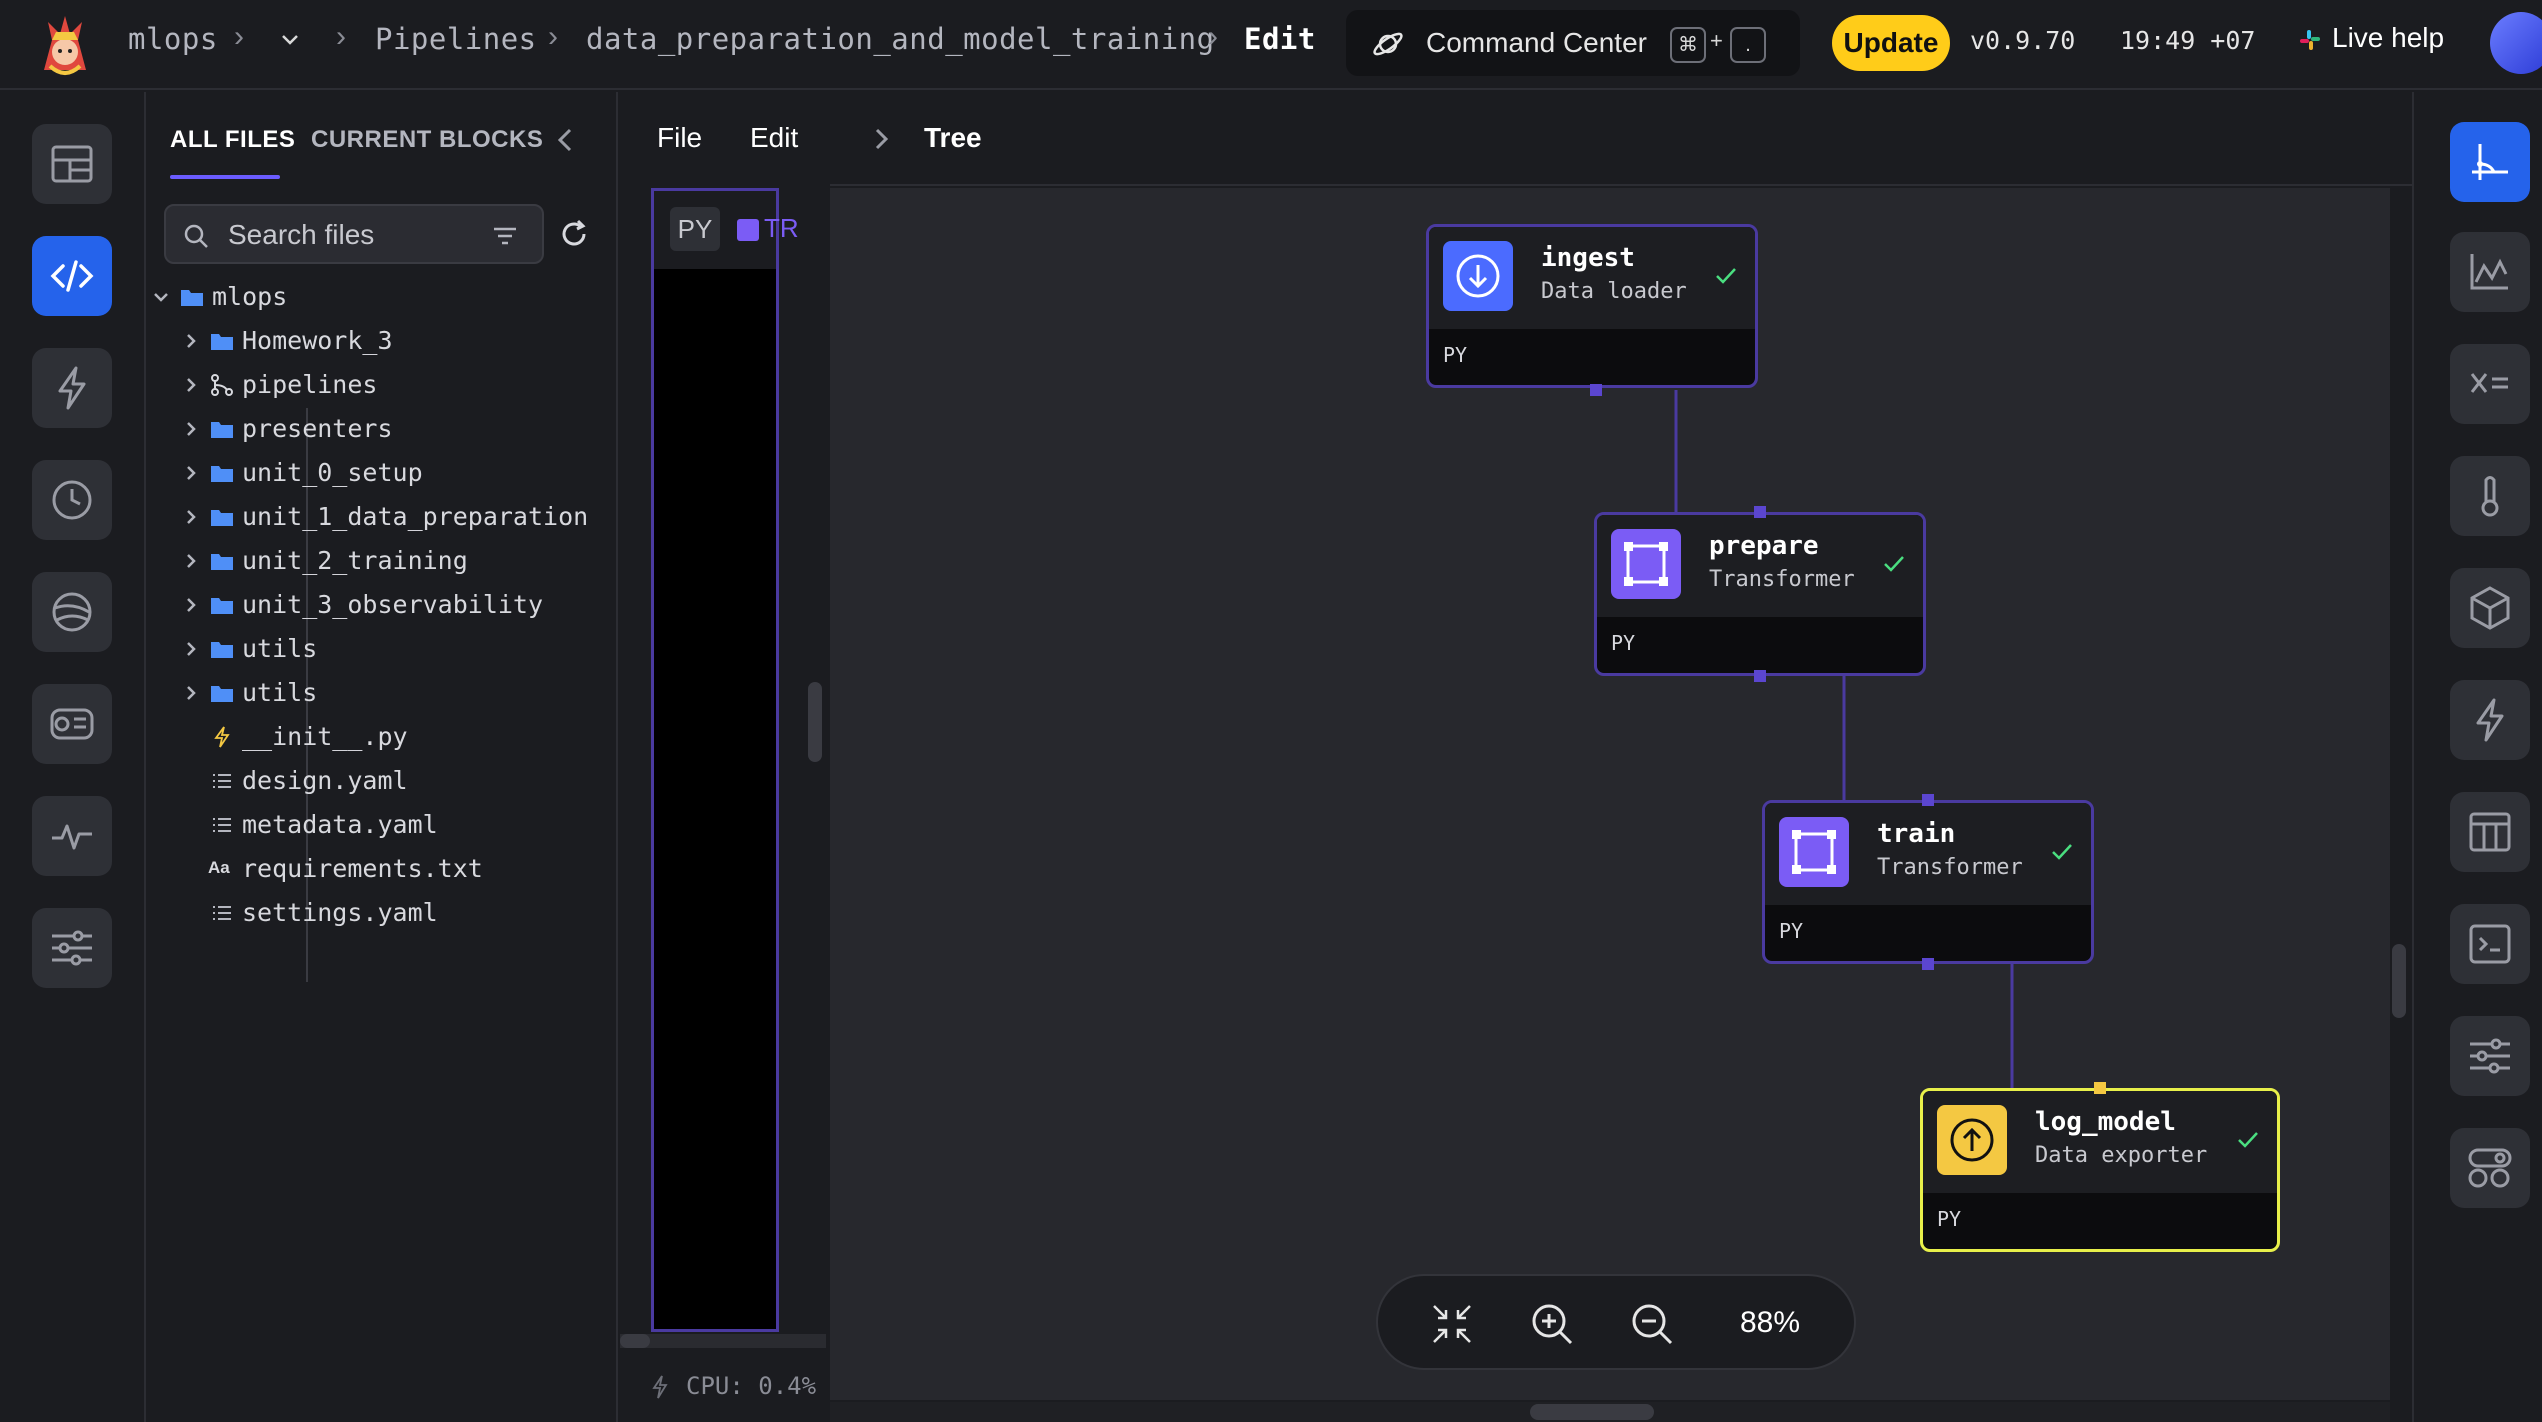 The height and width of the screenshot is (1422, 2542). Describe the element at coordinates (574, 234) in the screenshot. I see `refresh-icon` at that location.